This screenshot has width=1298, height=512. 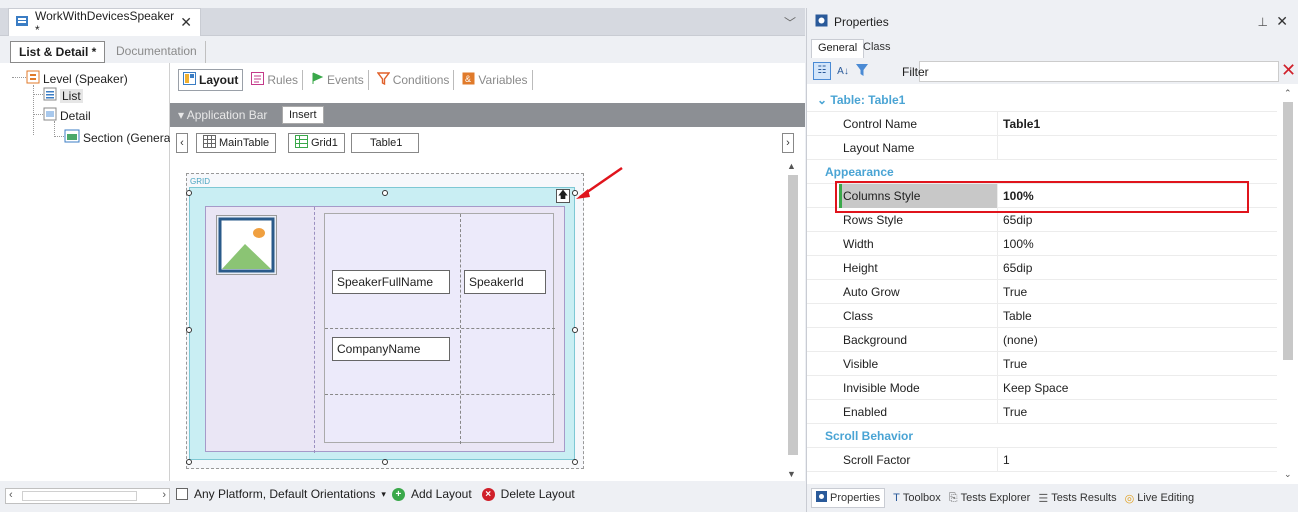 What do you see at coordinates (117, 137) in the screenshot?
I see `tree-node-section: Section (Genera` at bounding box center [117, 137].